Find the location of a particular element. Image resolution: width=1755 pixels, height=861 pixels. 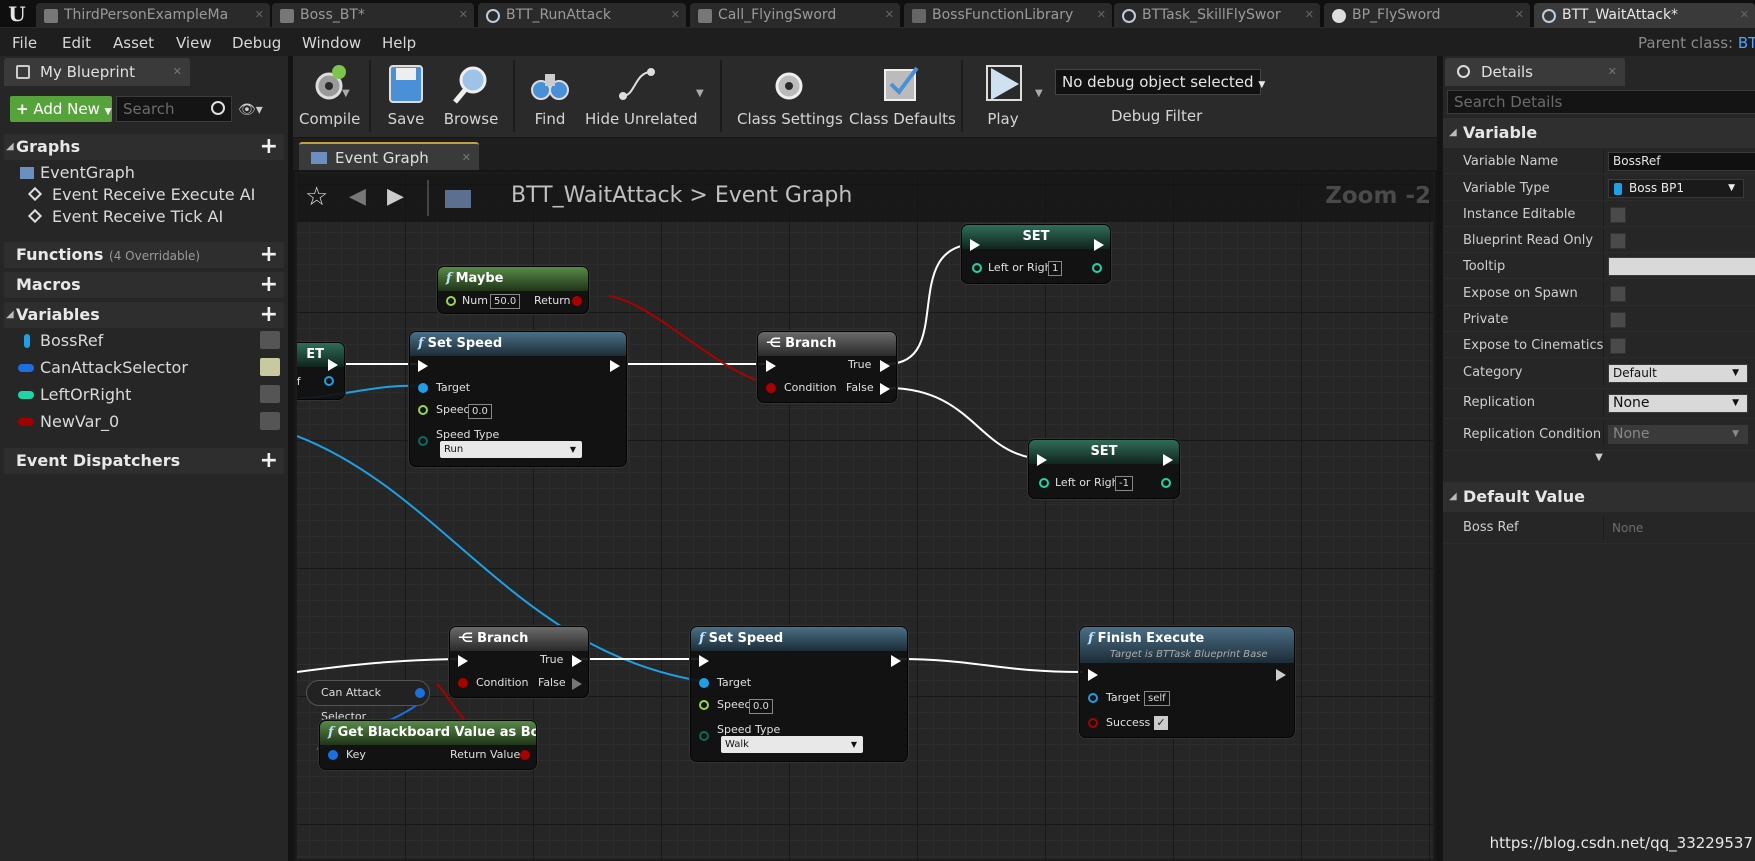

breadcrumb-leaf: Event Graph is located at coordinates (784, 195).